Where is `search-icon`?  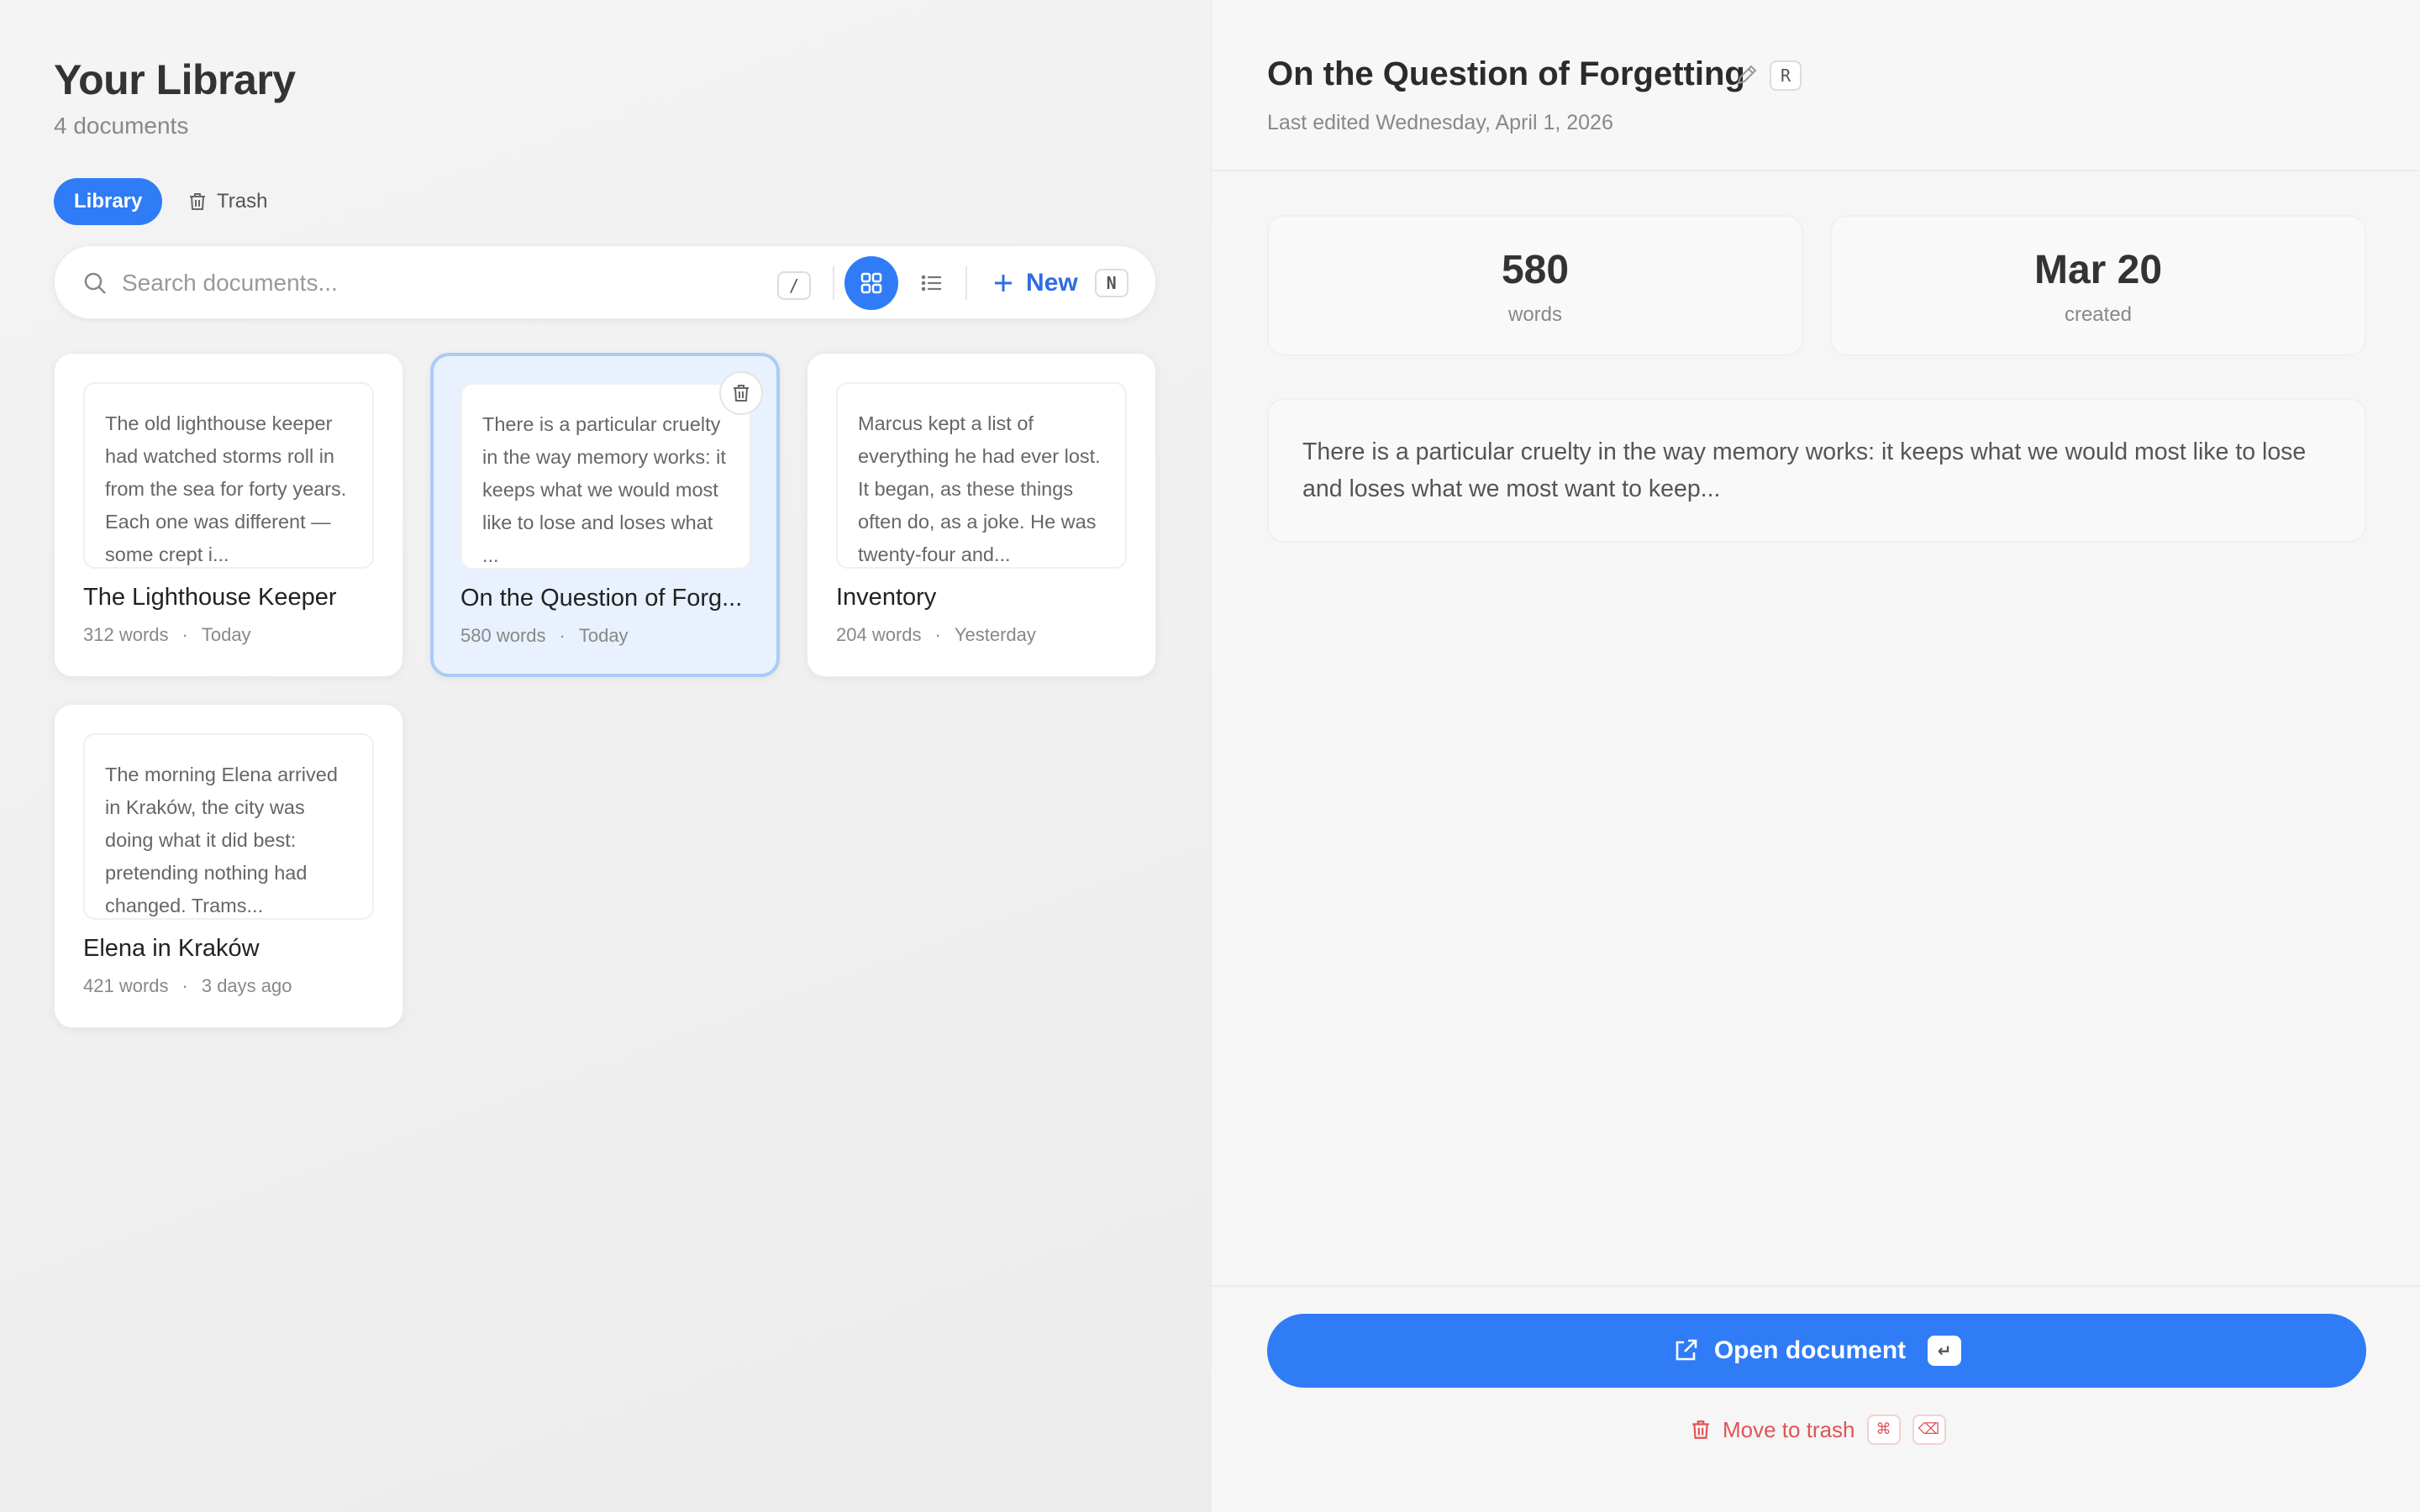 search-icon is located at coordinates (95, 283).